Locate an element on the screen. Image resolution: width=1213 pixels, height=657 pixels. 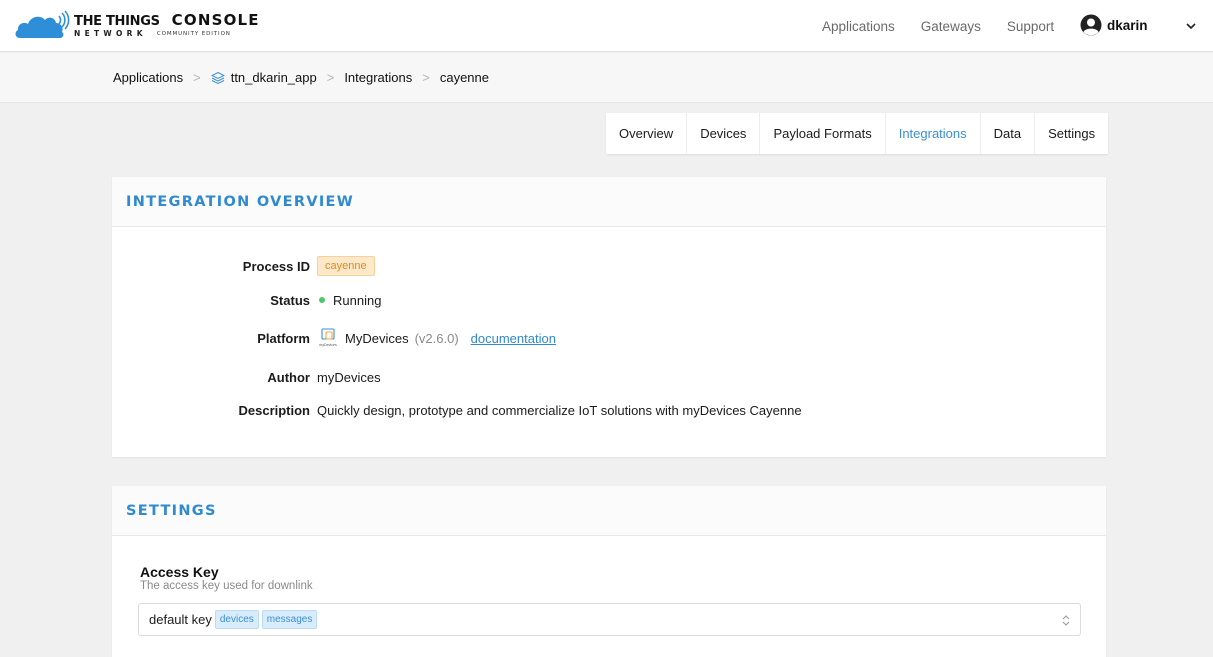
status-row: Status Running is located at coordinates (609, 300).